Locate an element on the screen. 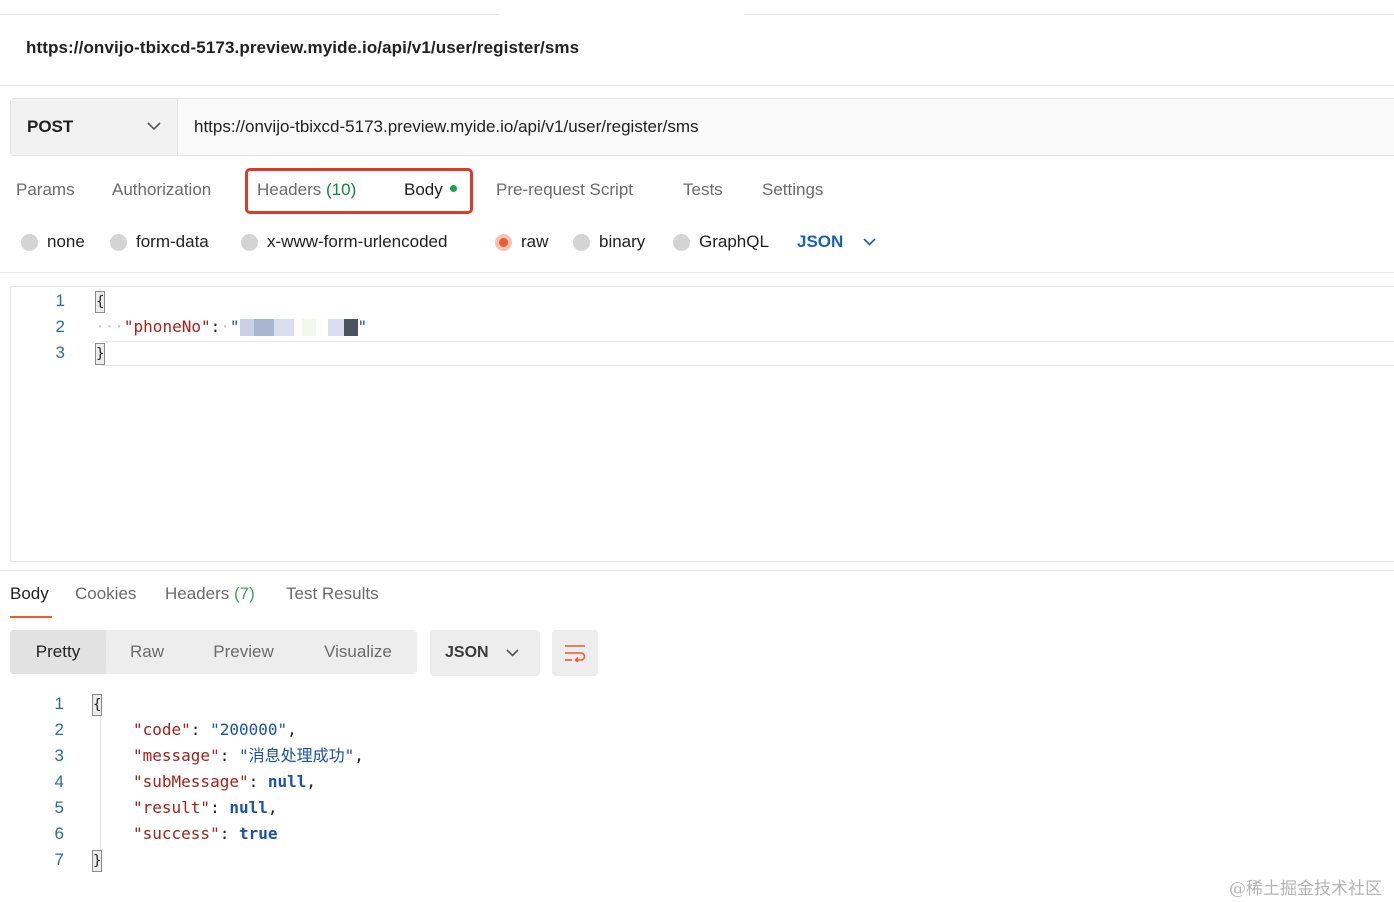 The image size is (1394, 902). json-value: true is located at coordinates (258, 833).